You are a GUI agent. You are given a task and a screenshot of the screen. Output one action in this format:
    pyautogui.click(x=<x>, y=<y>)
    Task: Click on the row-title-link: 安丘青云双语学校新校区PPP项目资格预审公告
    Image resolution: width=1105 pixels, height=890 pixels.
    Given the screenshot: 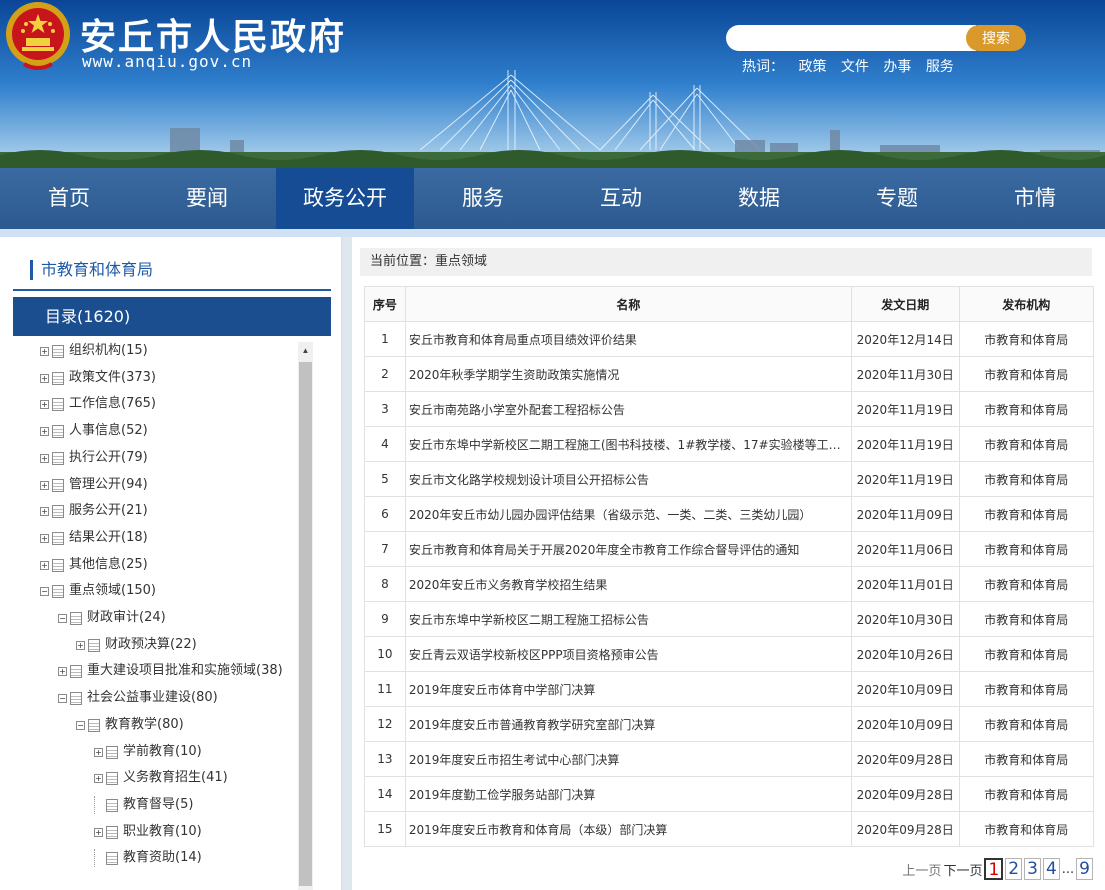 What is the action you would take?
    pyautogui.click(x=628, y=654)
    